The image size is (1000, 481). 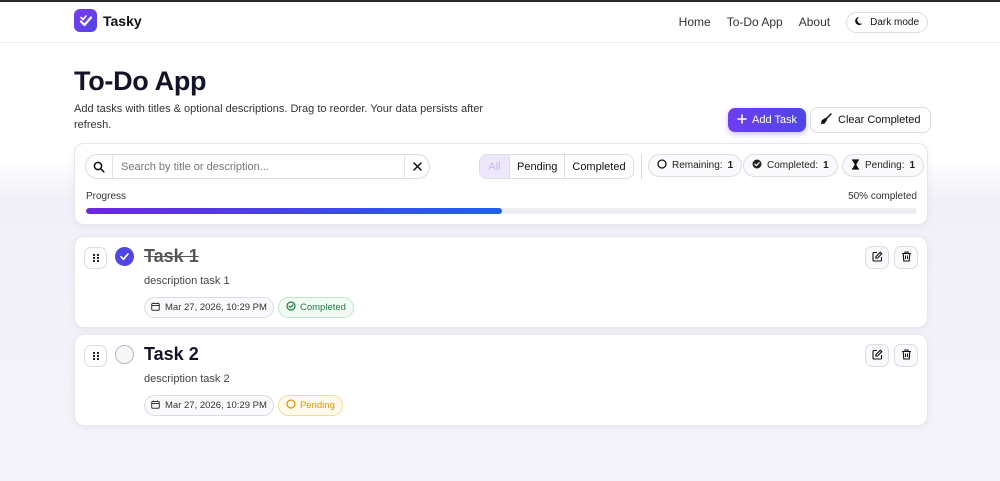 I want to click on stat-remaining-label: Remaining:, so click(x=697, y=165).